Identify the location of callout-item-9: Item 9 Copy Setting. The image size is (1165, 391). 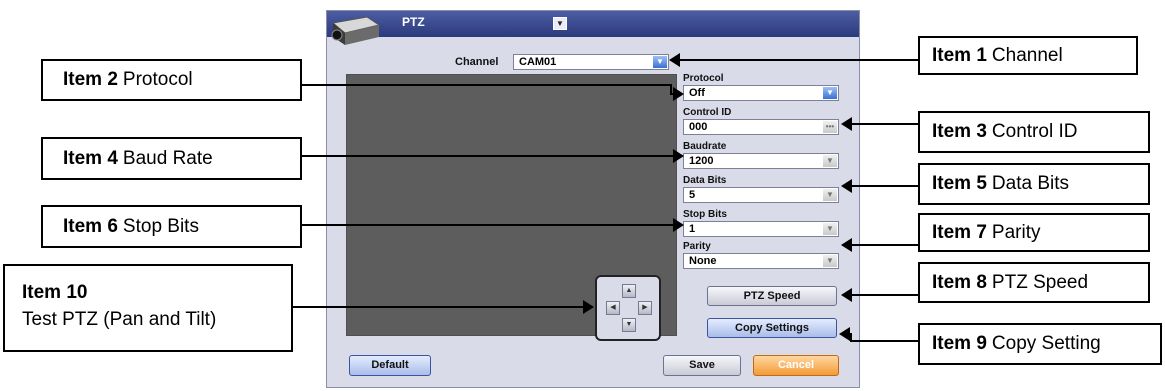
(1040, 344).